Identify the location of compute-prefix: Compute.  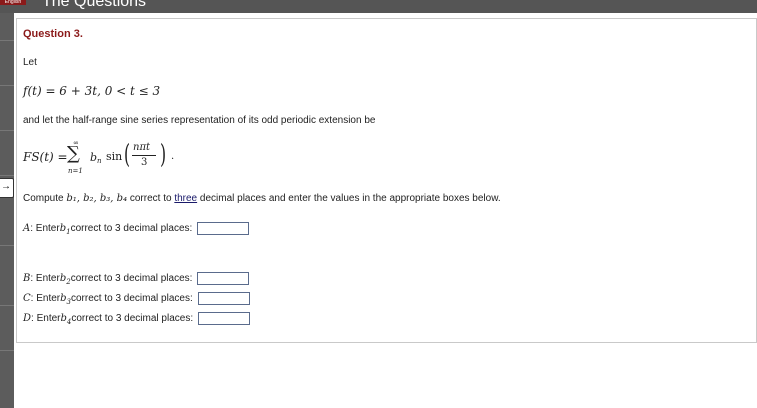
(45, 198).